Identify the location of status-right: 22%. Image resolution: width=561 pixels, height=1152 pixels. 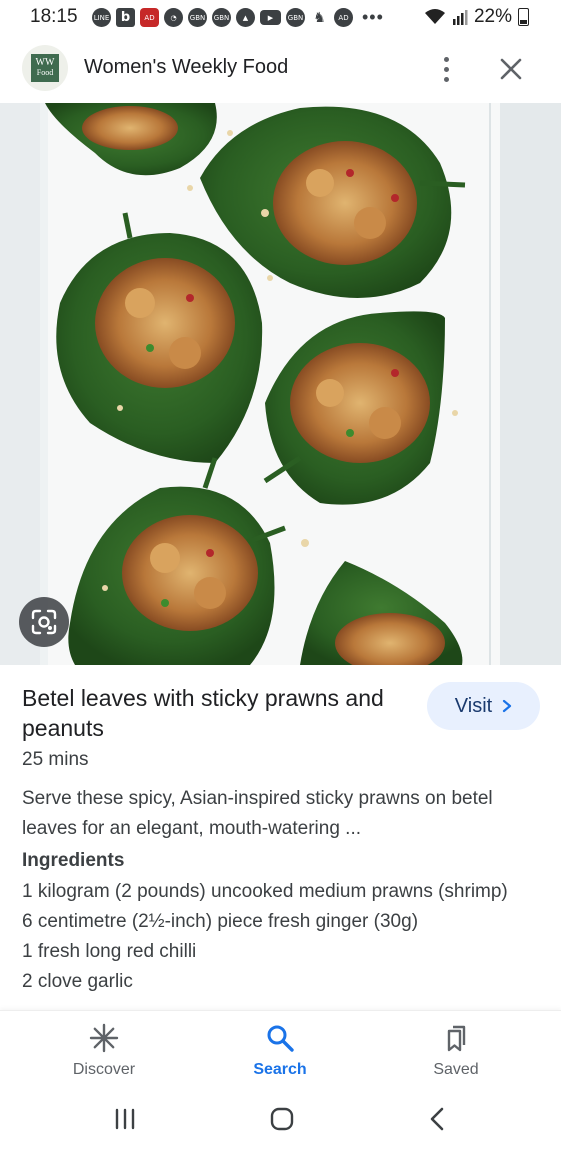
(476, 17).